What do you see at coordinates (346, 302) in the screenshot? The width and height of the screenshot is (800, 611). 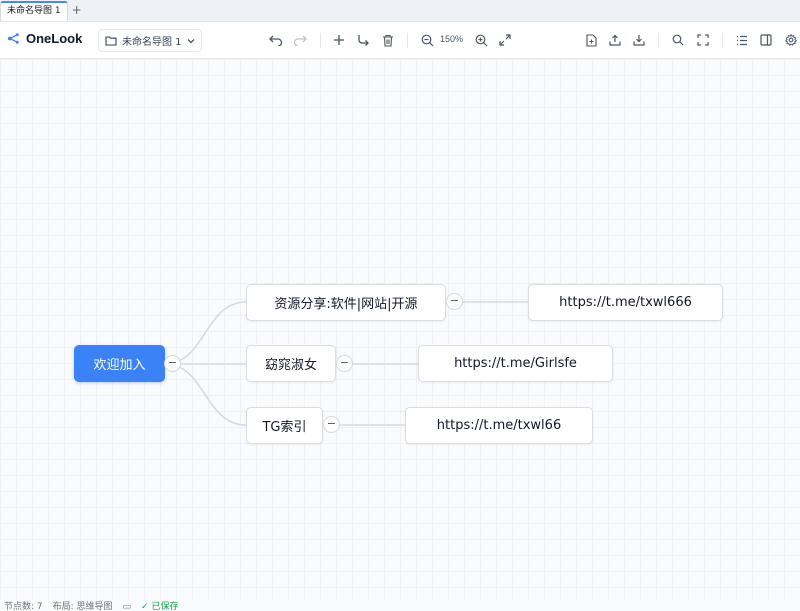 I see `branch-node-resources: 资源分享:软件|网站|开源` at bounding box center [346, 302].